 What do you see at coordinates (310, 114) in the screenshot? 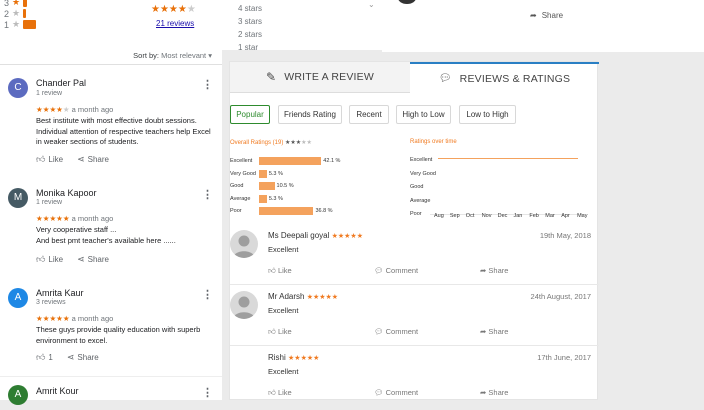
I see `filter-friends-rating: Friends Rating` at bounding box center [310, 114].